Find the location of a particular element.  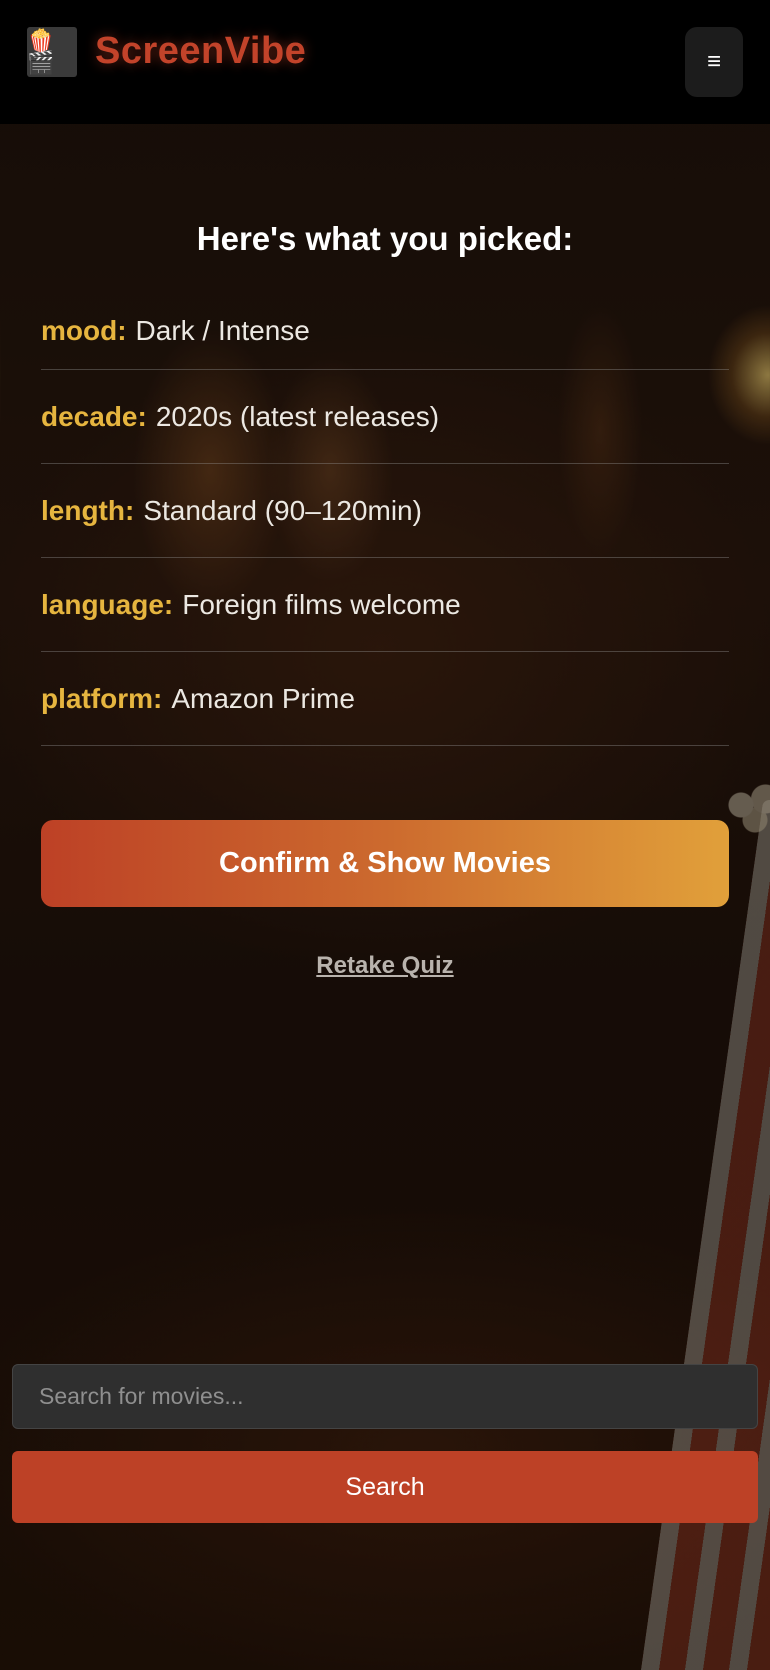

pick-value: Amazon Prime is located at coordinates (263, 698).